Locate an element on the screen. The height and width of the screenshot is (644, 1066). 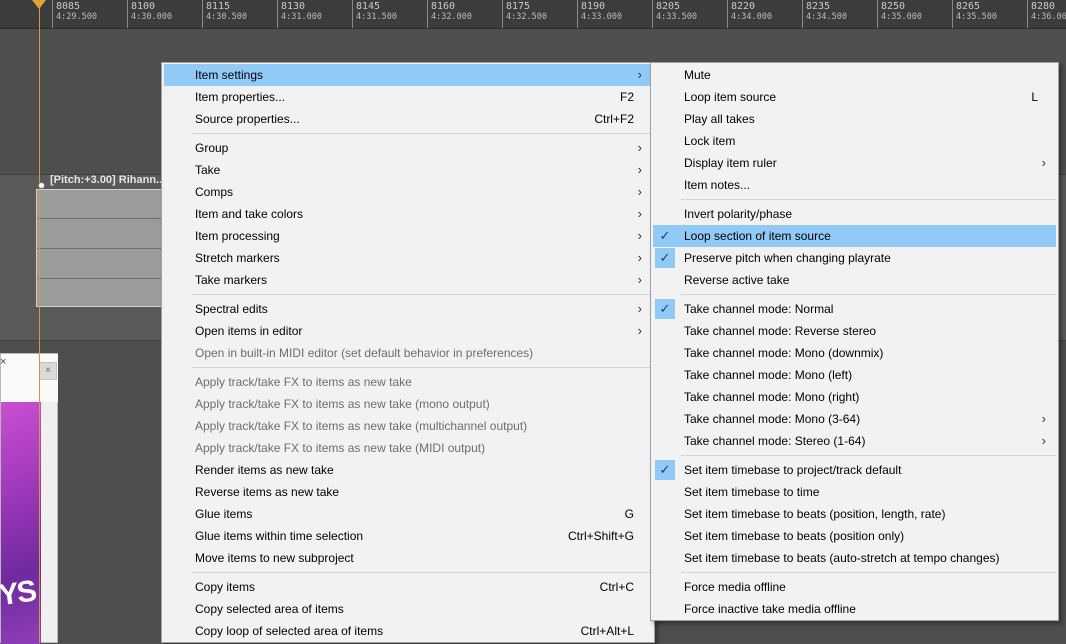
fade-handle-icon is located at coordinates (41, 185).